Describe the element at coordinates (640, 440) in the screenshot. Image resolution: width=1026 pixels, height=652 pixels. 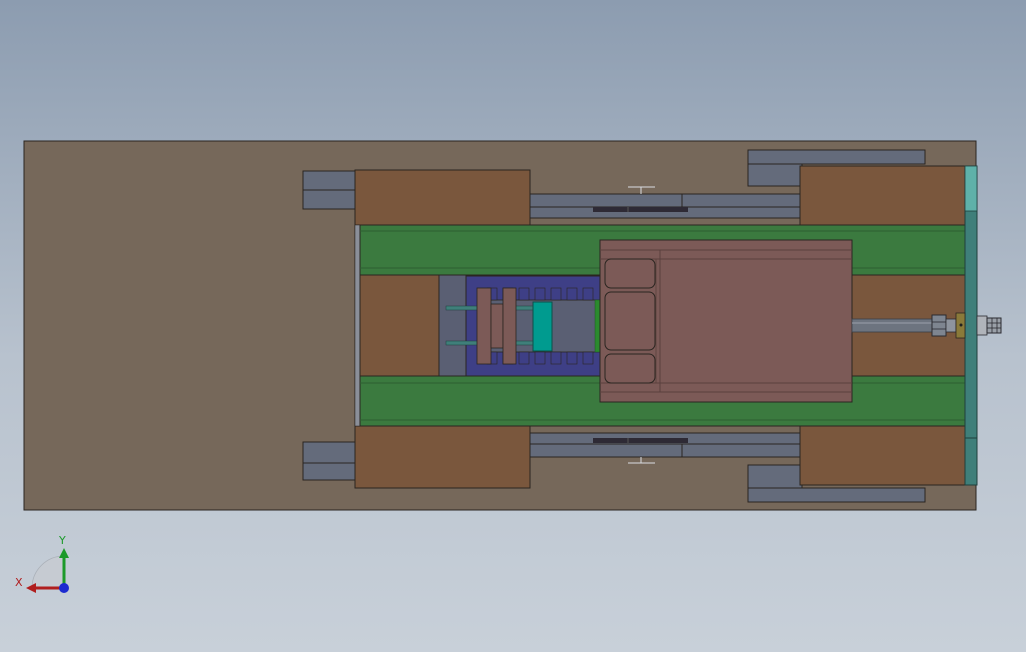
I see `lower-rail-slot` at that location.